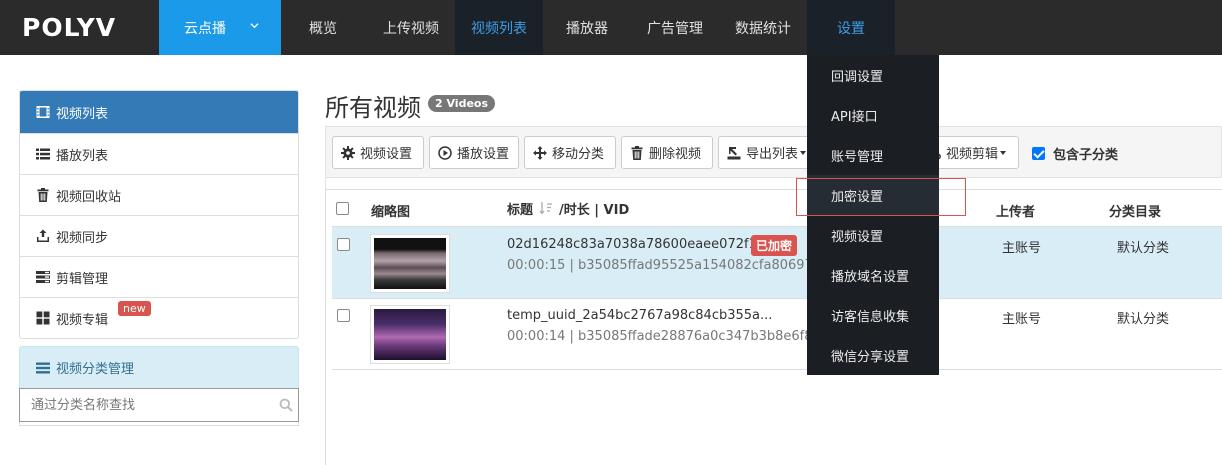  I want to click on nav-ad-management: 广告管理, so click(675, 27).